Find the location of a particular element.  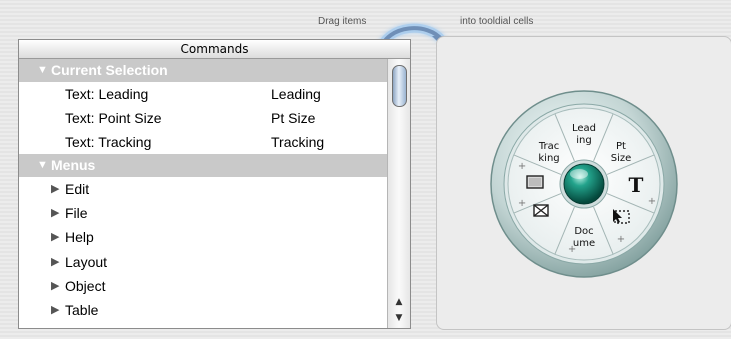

text-T-icon: T is located at coordinates (636, 185).